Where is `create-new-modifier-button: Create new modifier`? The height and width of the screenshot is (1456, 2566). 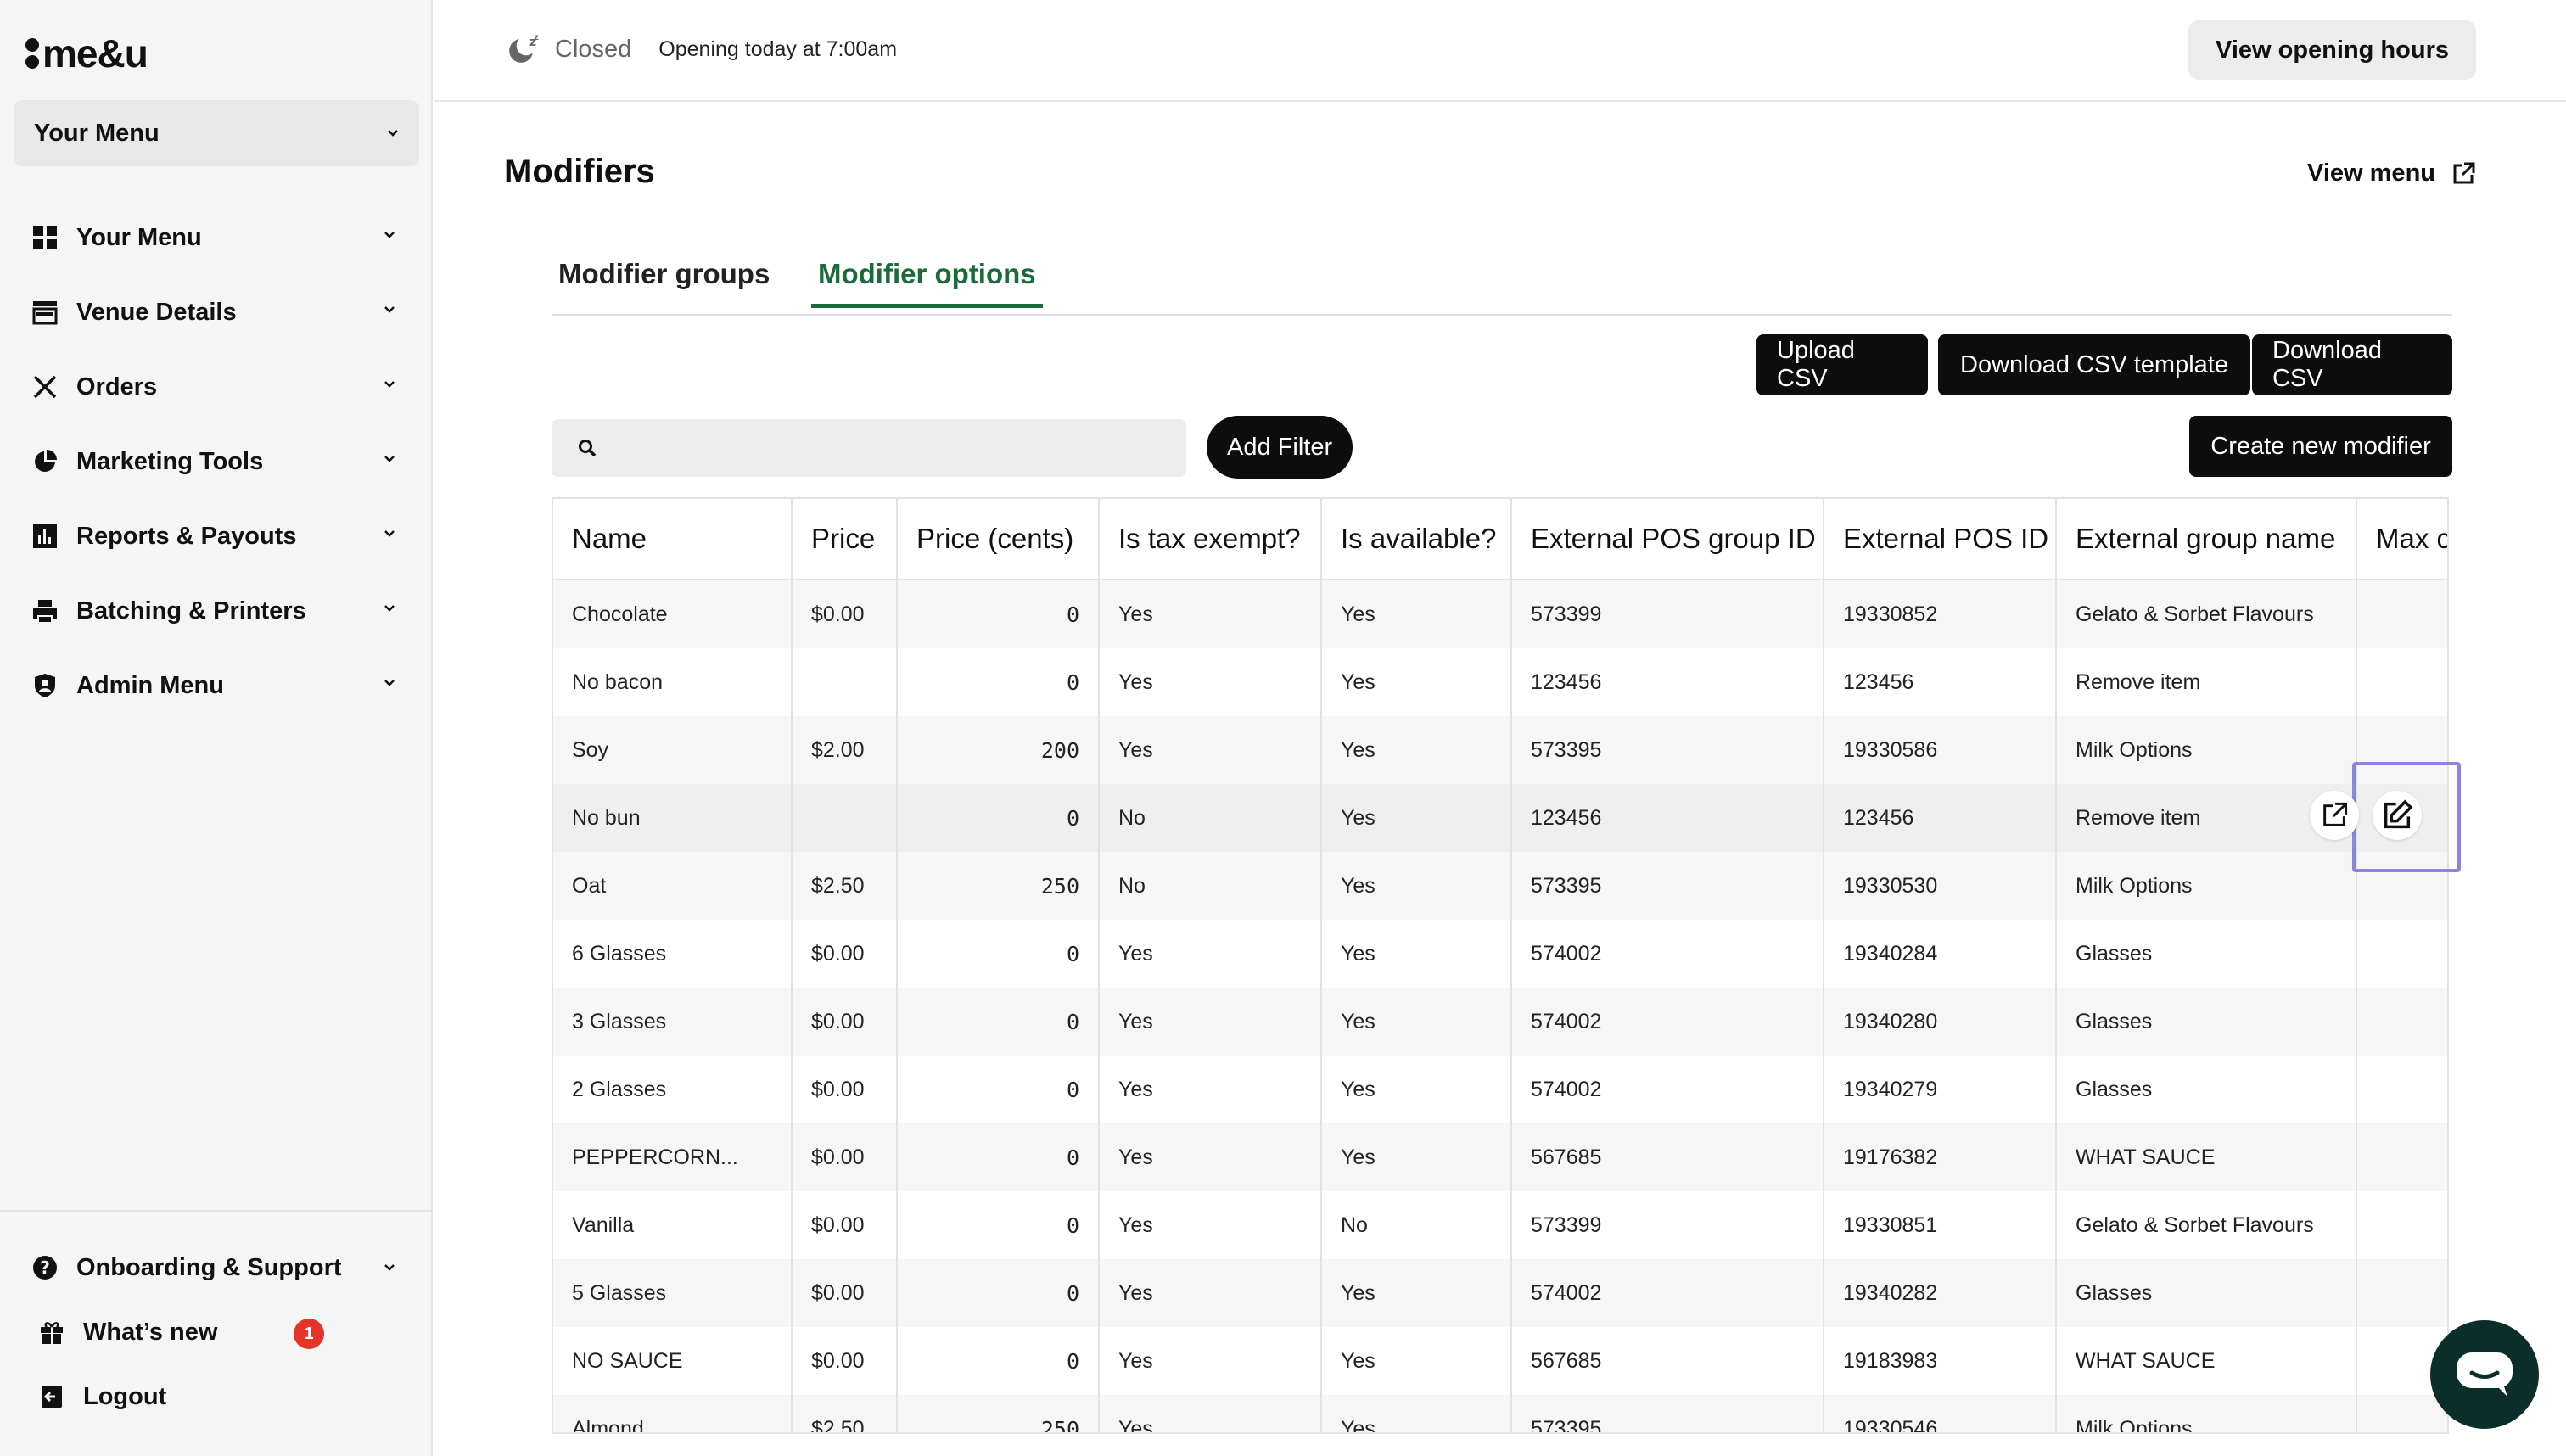 create-new-modifier-button: Create new modifier is located at coordinates (2320, 447).